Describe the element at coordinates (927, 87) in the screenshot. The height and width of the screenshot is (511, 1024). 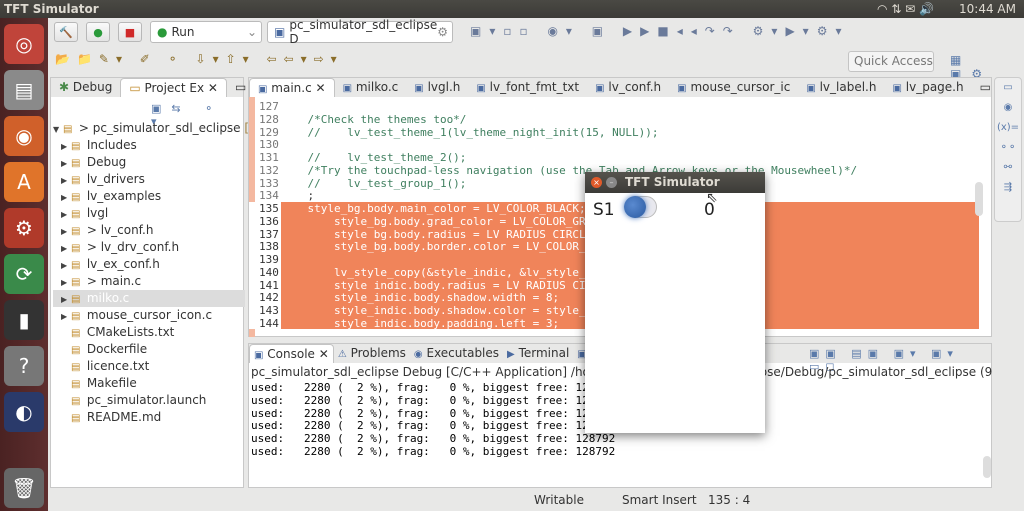
I see `editor-tab: ▣ lv_page.h` at that location.